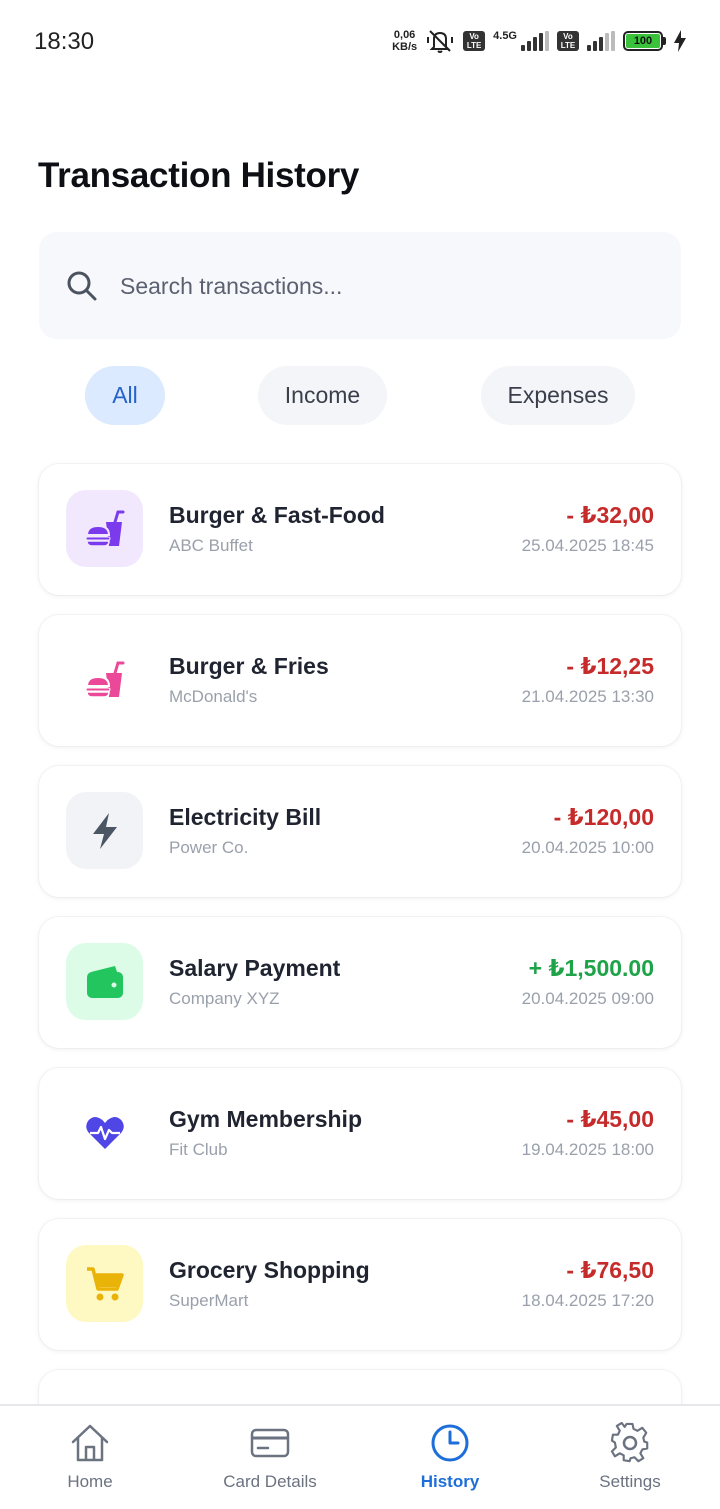  What do you see at coordinates (249, 666) in the screenshot?
I see `transaction-title: Burger & Fries` at bounding box center [249, 666].